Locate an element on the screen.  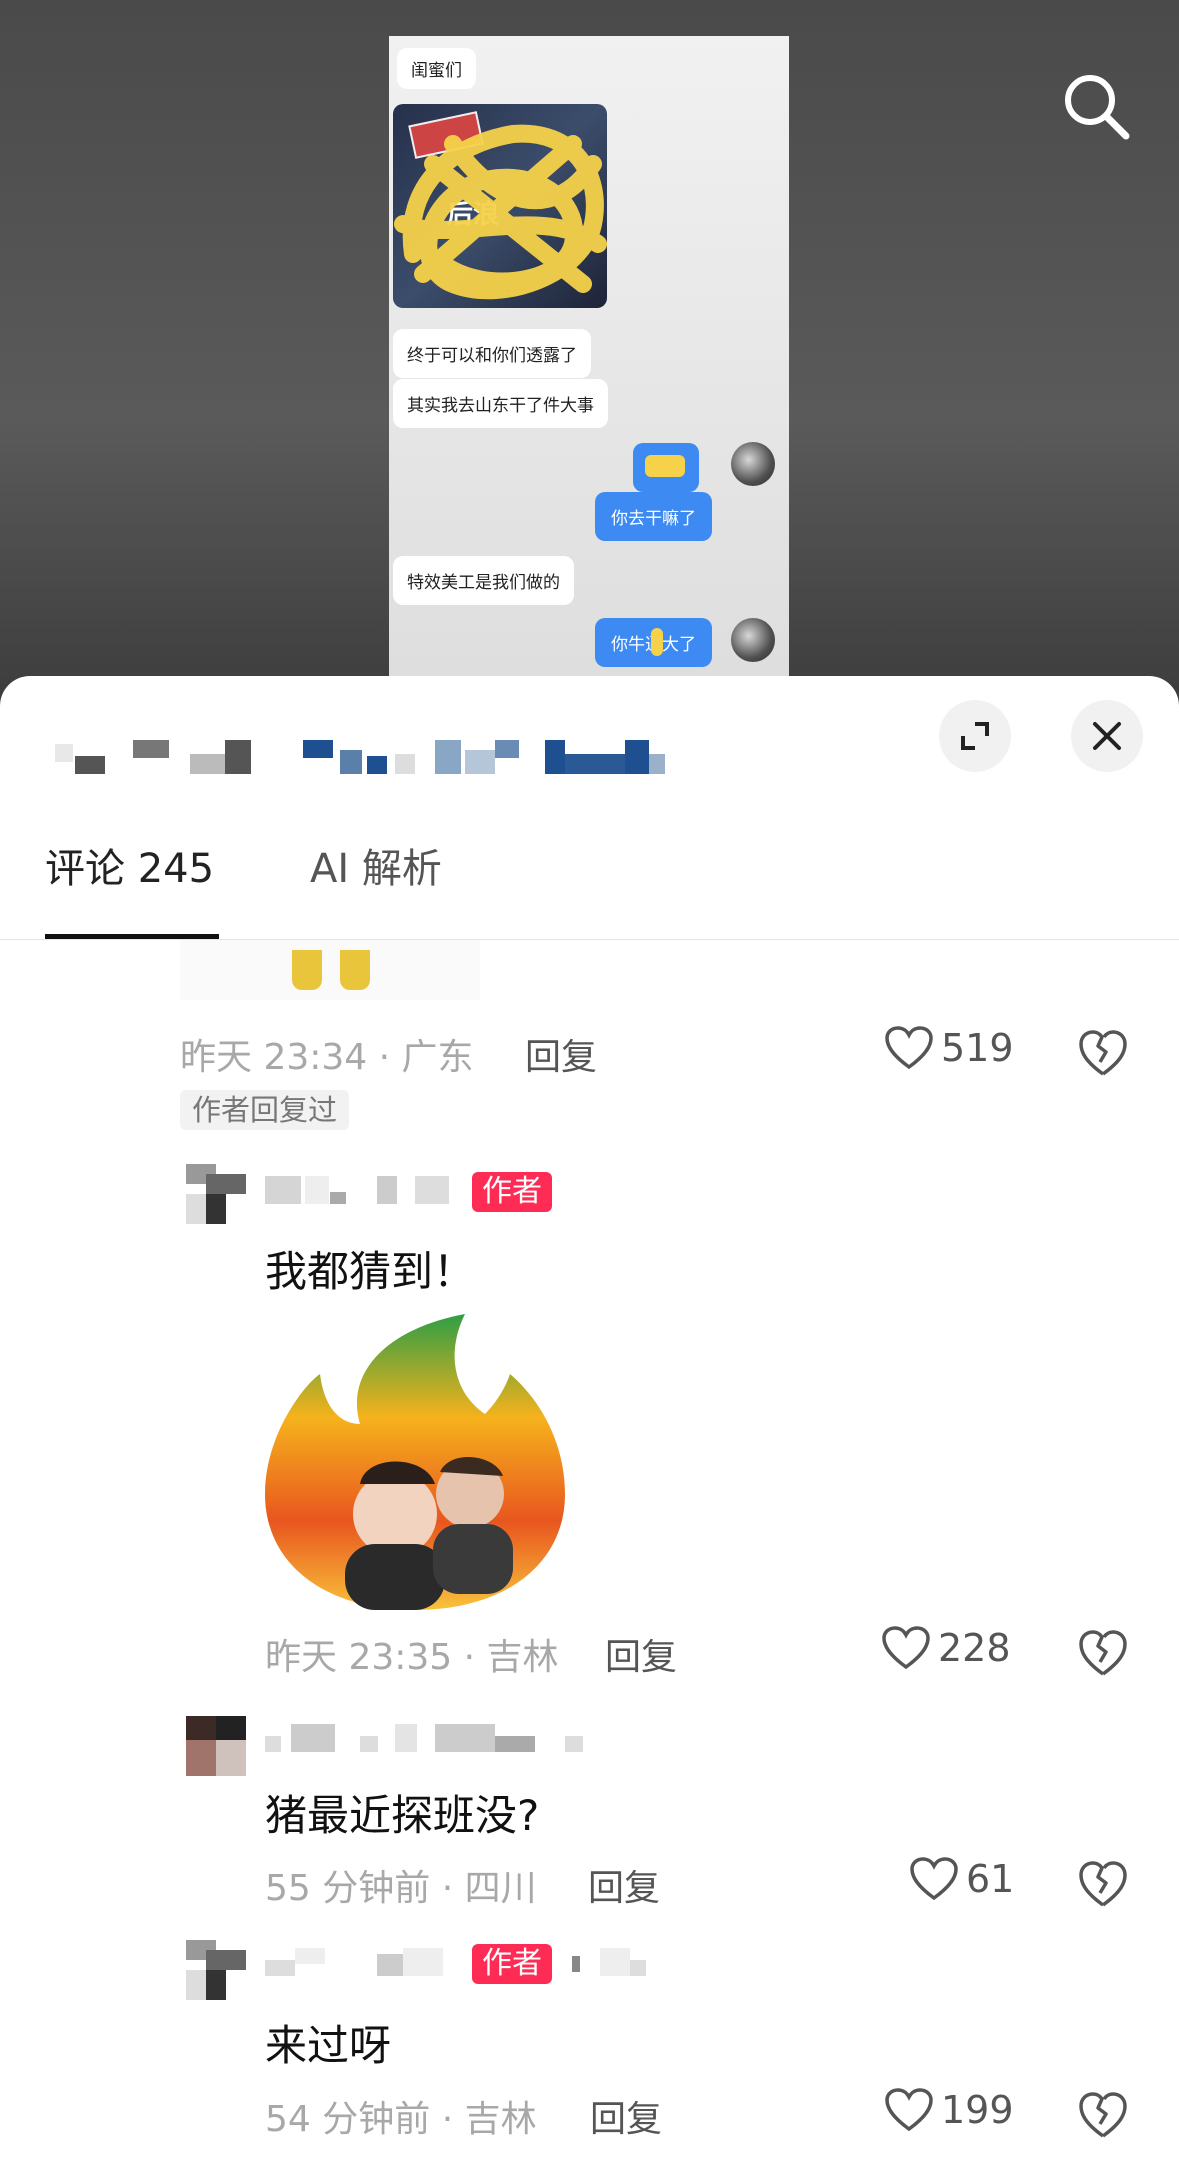
chat-bubble: 你牛逼大了 is located at coordinates (653, 642).